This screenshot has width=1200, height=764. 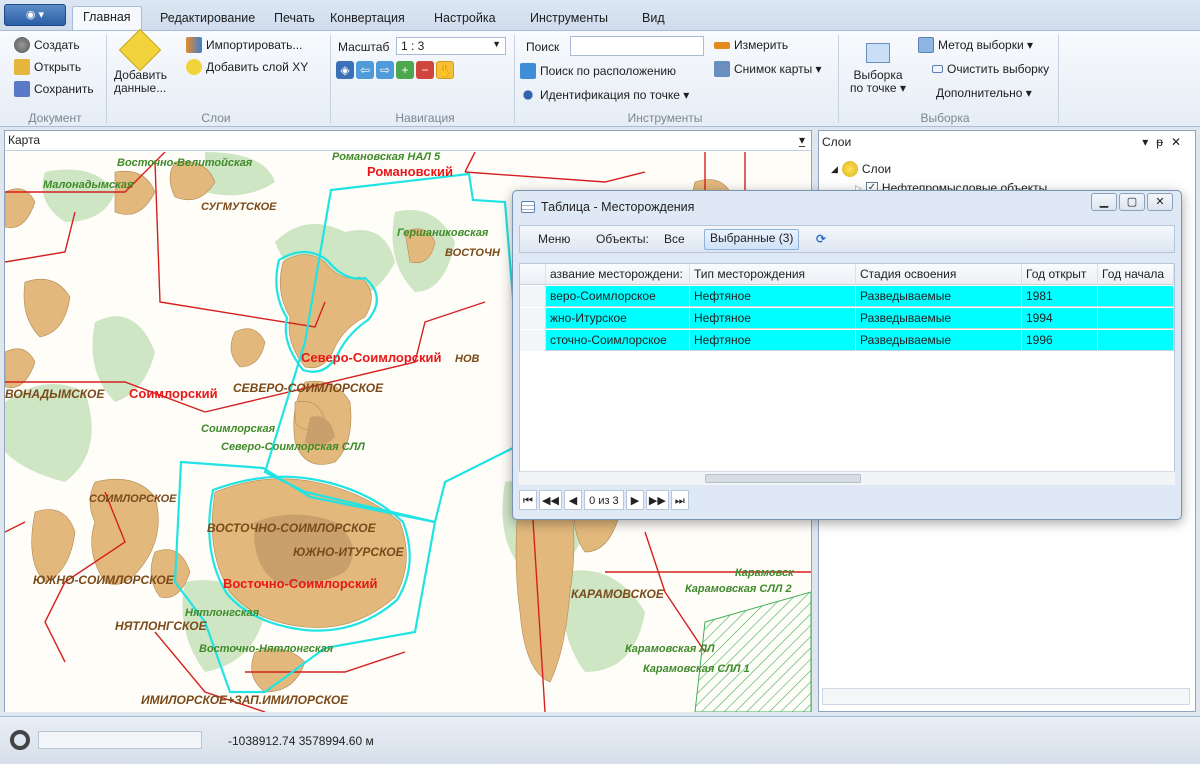 What do you see at coordinates (554, 239) in the screenshot?
I see `table-menu-button: Меню` at bounding box center [554, 239].